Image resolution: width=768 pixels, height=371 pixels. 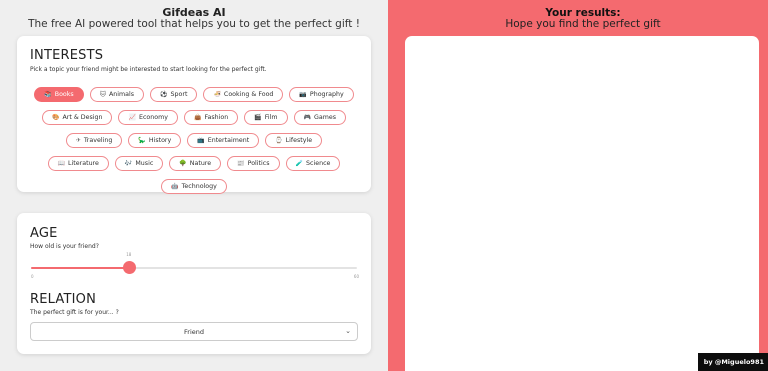 What do you see at coordinates (197, 117) in the screenshot?
I see `handbag-icon: 👜` at bounding box center [197, 117].